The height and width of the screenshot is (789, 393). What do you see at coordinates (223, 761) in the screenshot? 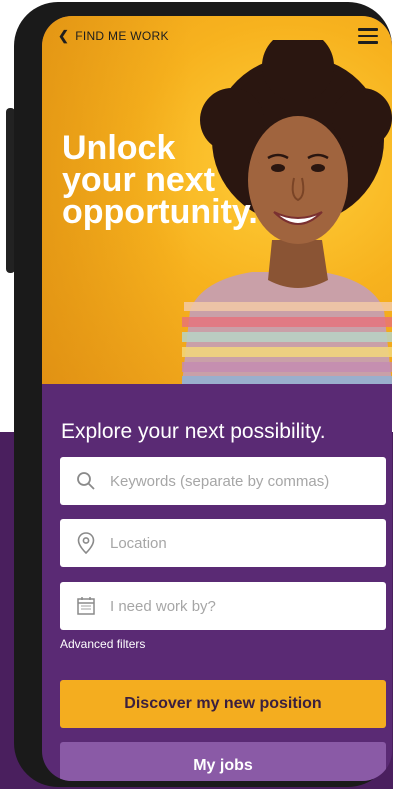
I see `my-jobs-button: My jobs` at bounding box center [223, 761].